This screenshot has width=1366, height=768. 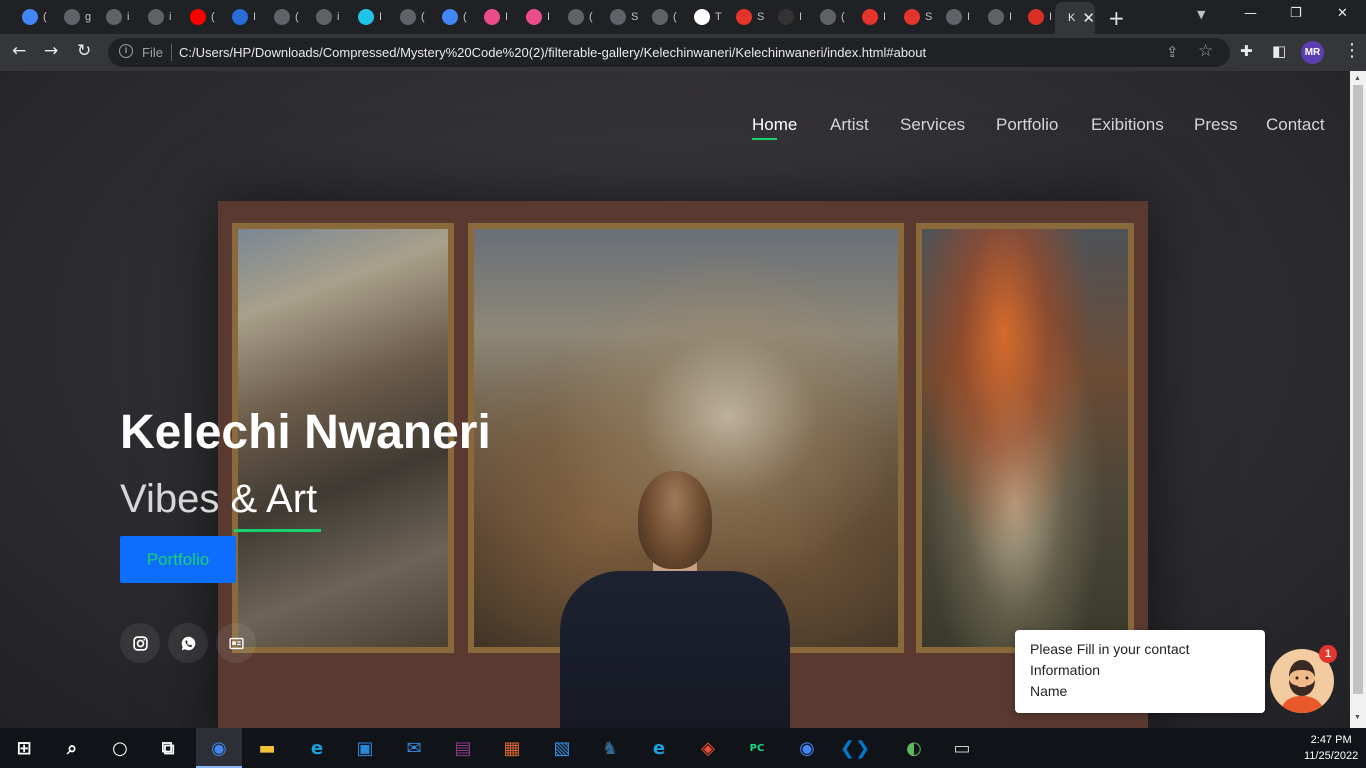 What do you see at coordinates (365, 748) in the screenshot?
I see `store-icon: ▣` at bounding box center [365, 748].